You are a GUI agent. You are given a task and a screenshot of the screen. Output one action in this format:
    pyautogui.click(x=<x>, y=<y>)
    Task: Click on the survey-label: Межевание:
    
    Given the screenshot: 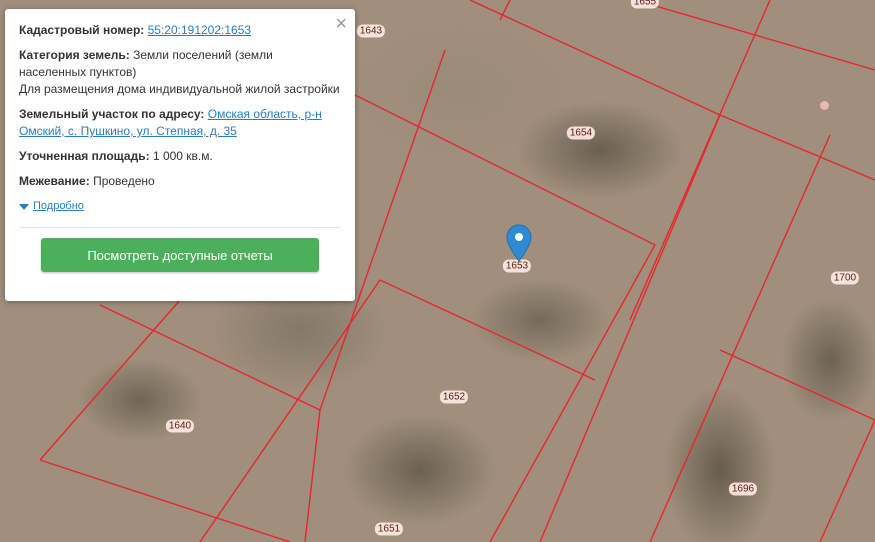 What is the action you would take?
    pyautogui.click(x=54, y=181)
    